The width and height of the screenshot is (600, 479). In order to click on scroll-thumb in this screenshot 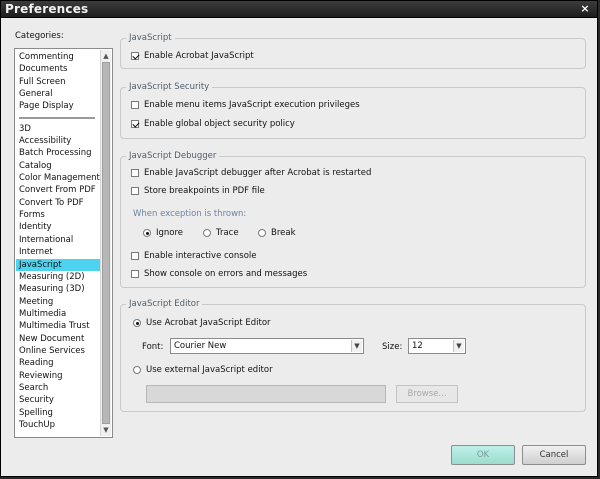, I will do `click(106, 243)`.